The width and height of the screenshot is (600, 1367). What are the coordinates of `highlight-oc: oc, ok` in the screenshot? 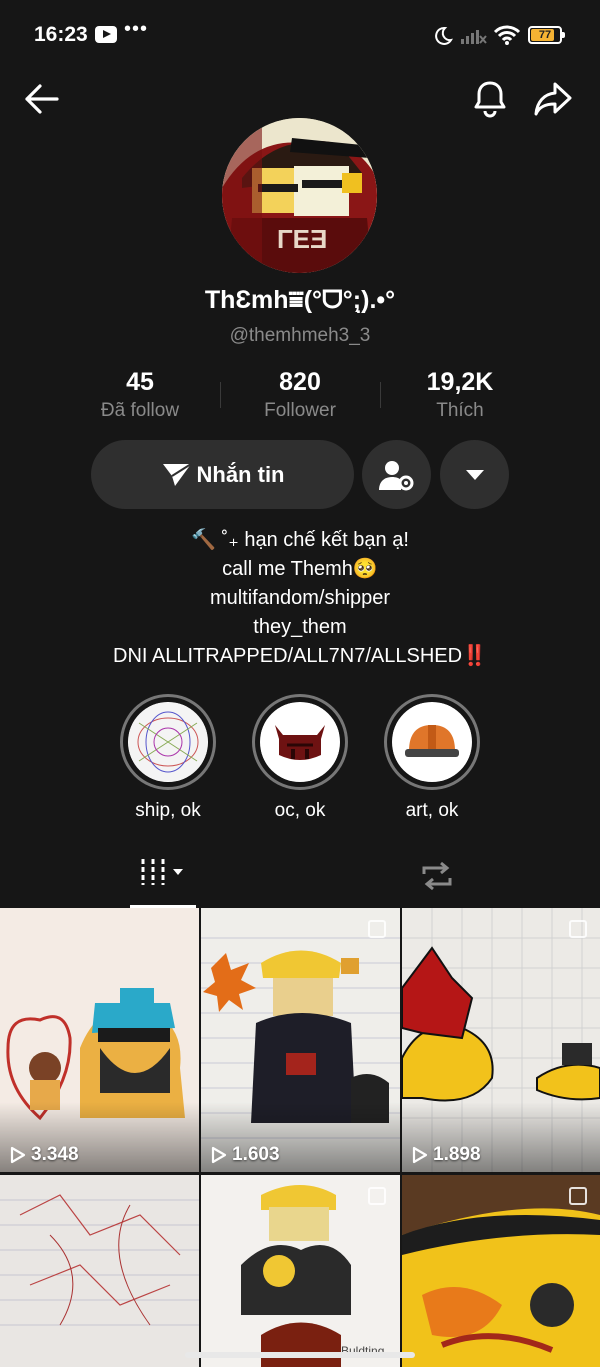 It's located at (300, 758).